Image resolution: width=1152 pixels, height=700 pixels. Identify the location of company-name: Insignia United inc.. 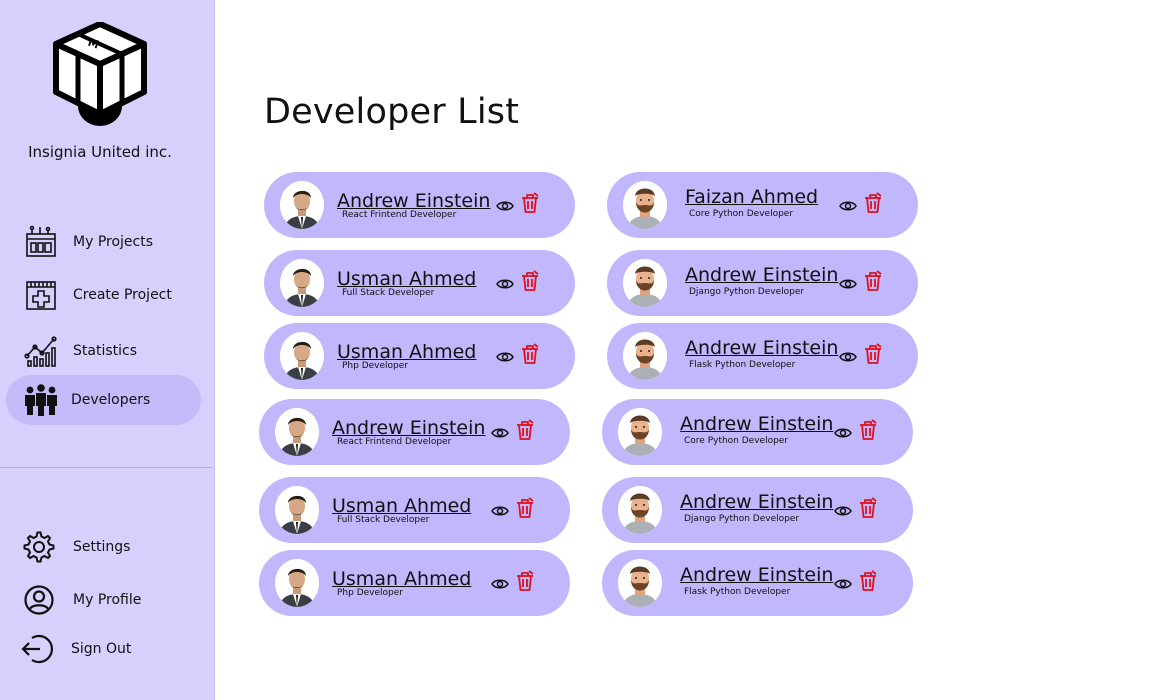
(100, 152).